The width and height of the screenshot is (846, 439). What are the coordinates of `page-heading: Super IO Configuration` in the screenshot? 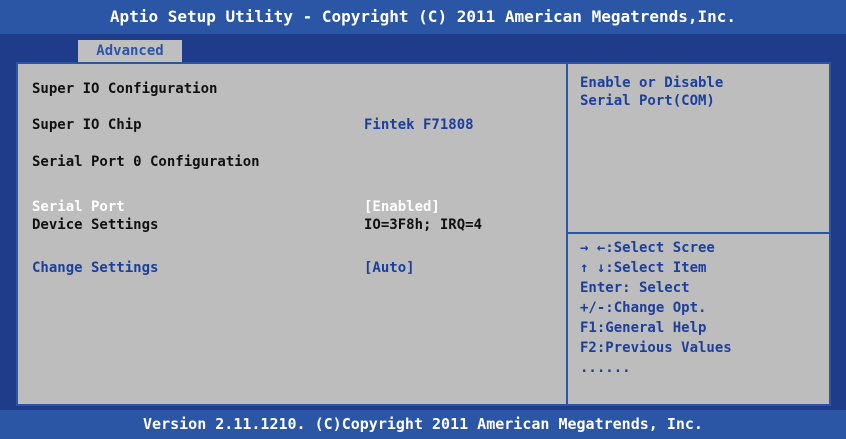 It's located at (125, 89).